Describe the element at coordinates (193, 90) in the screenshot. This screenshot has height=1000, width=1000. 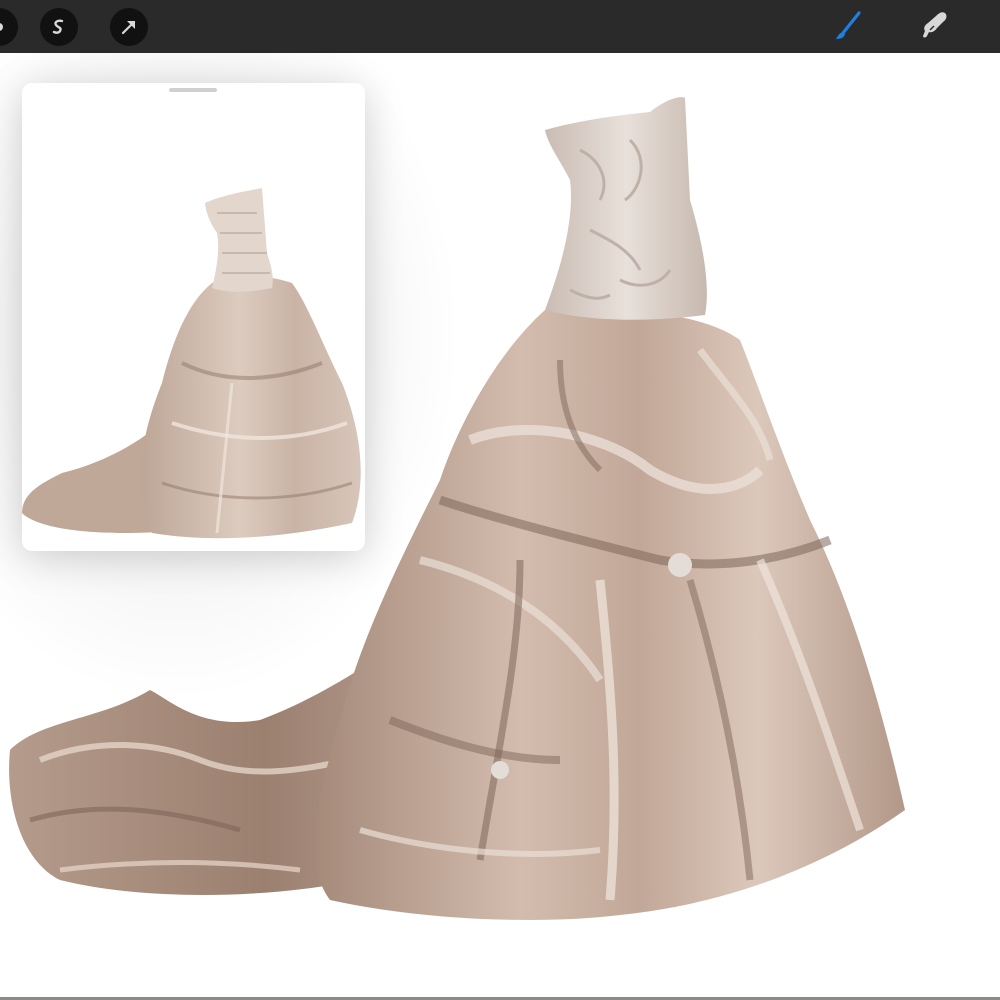
I see `reference-drag-handle` at that location.